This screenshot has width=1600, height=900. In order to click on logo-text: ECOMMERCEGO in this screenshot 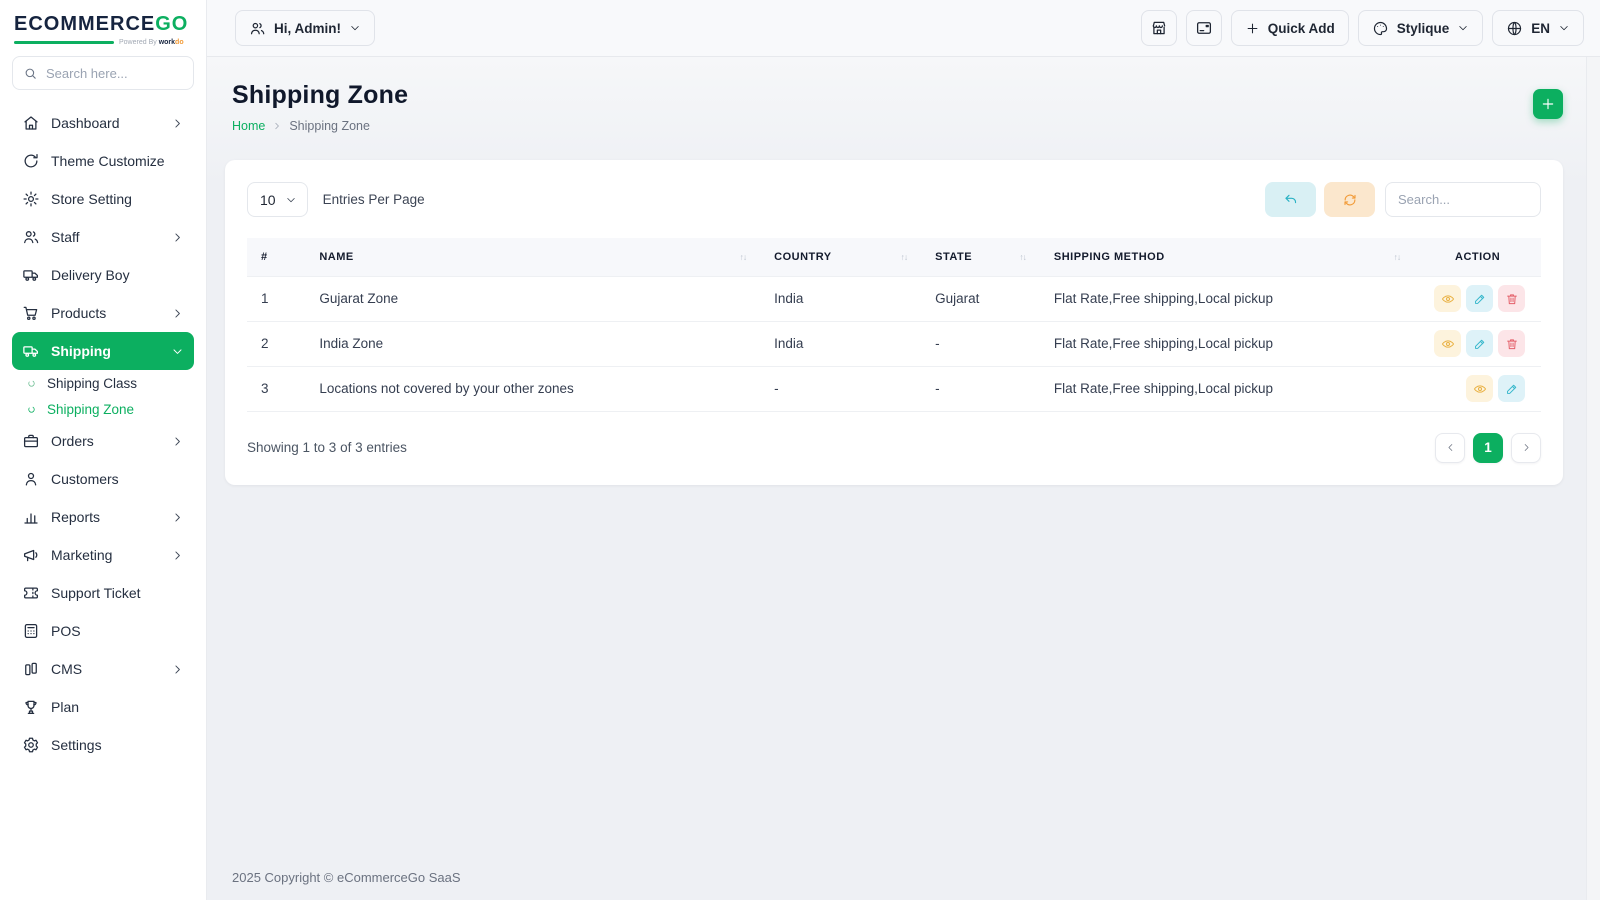, I will do `click(101, 24)`.